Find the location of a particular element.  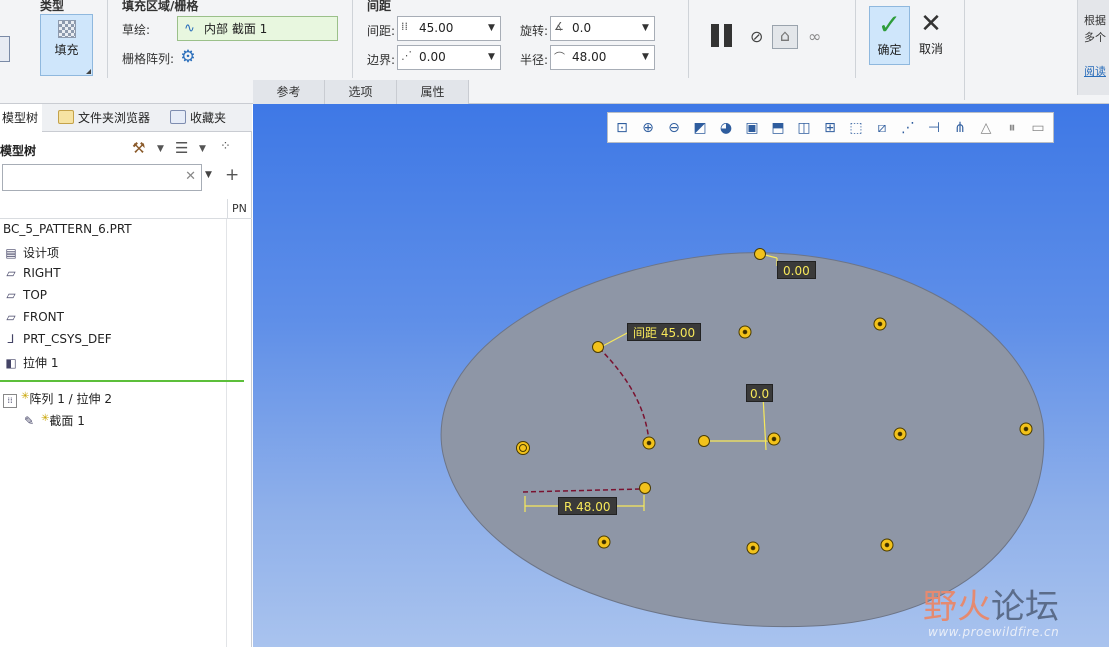

watermark-url: www.proewildfire.cn is located at coordinates (994, 632).